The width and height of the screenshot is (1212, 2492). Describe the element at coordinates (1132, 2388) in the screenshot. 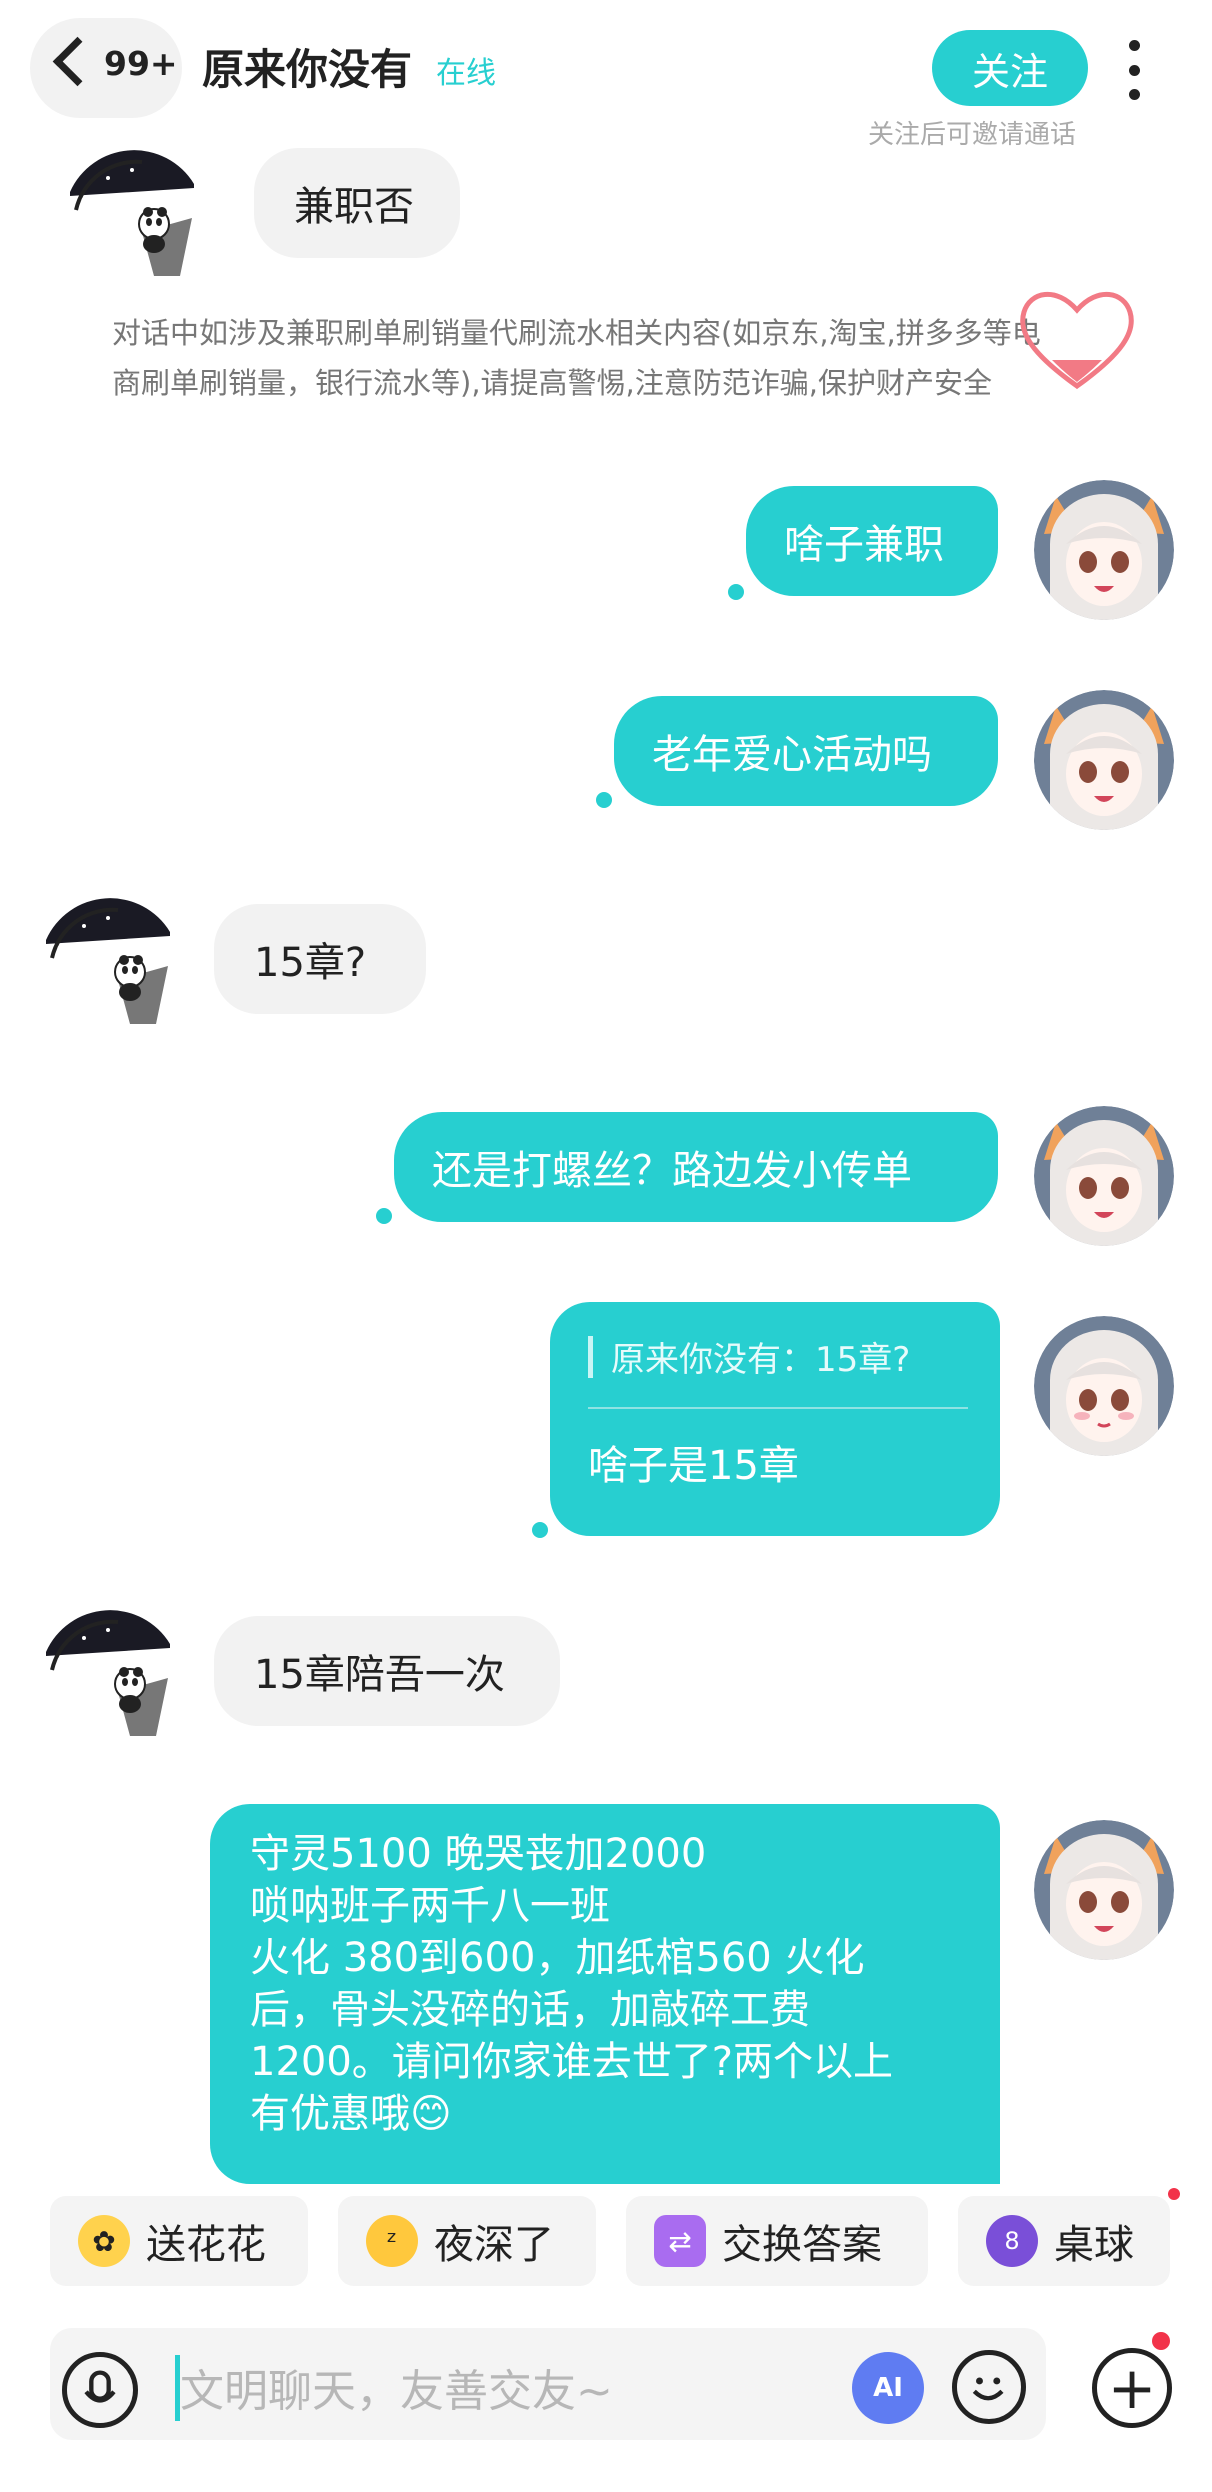

I see `plus-icon: +` at that location.